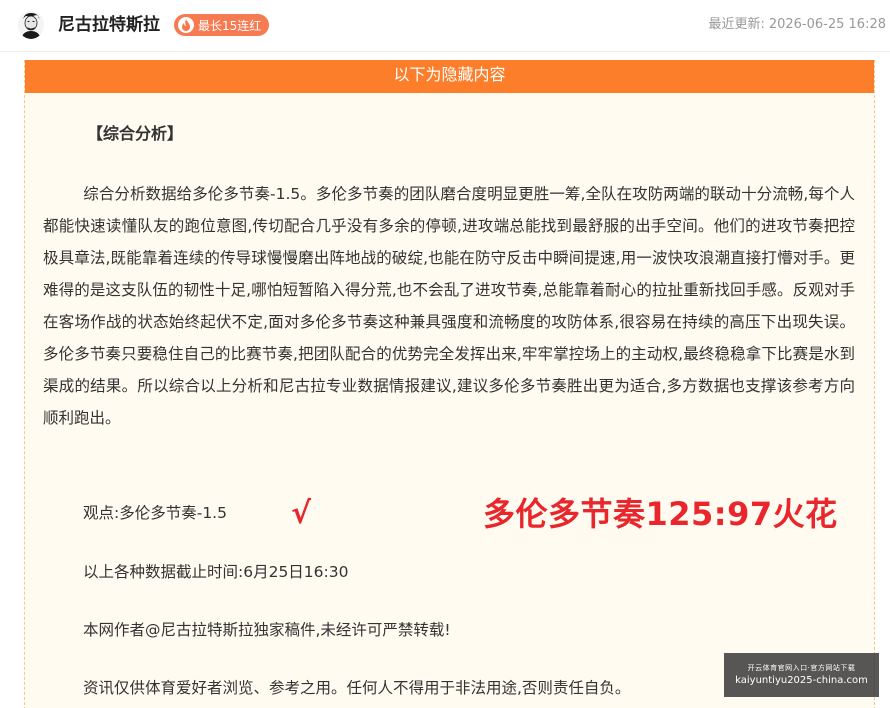  Describe the element at coordinates (445, 26) in the screenshot. I see `article-header: 尼古拉特斯拉 最长15连红 最近更新: 2026-06-25 16:28` at that location.